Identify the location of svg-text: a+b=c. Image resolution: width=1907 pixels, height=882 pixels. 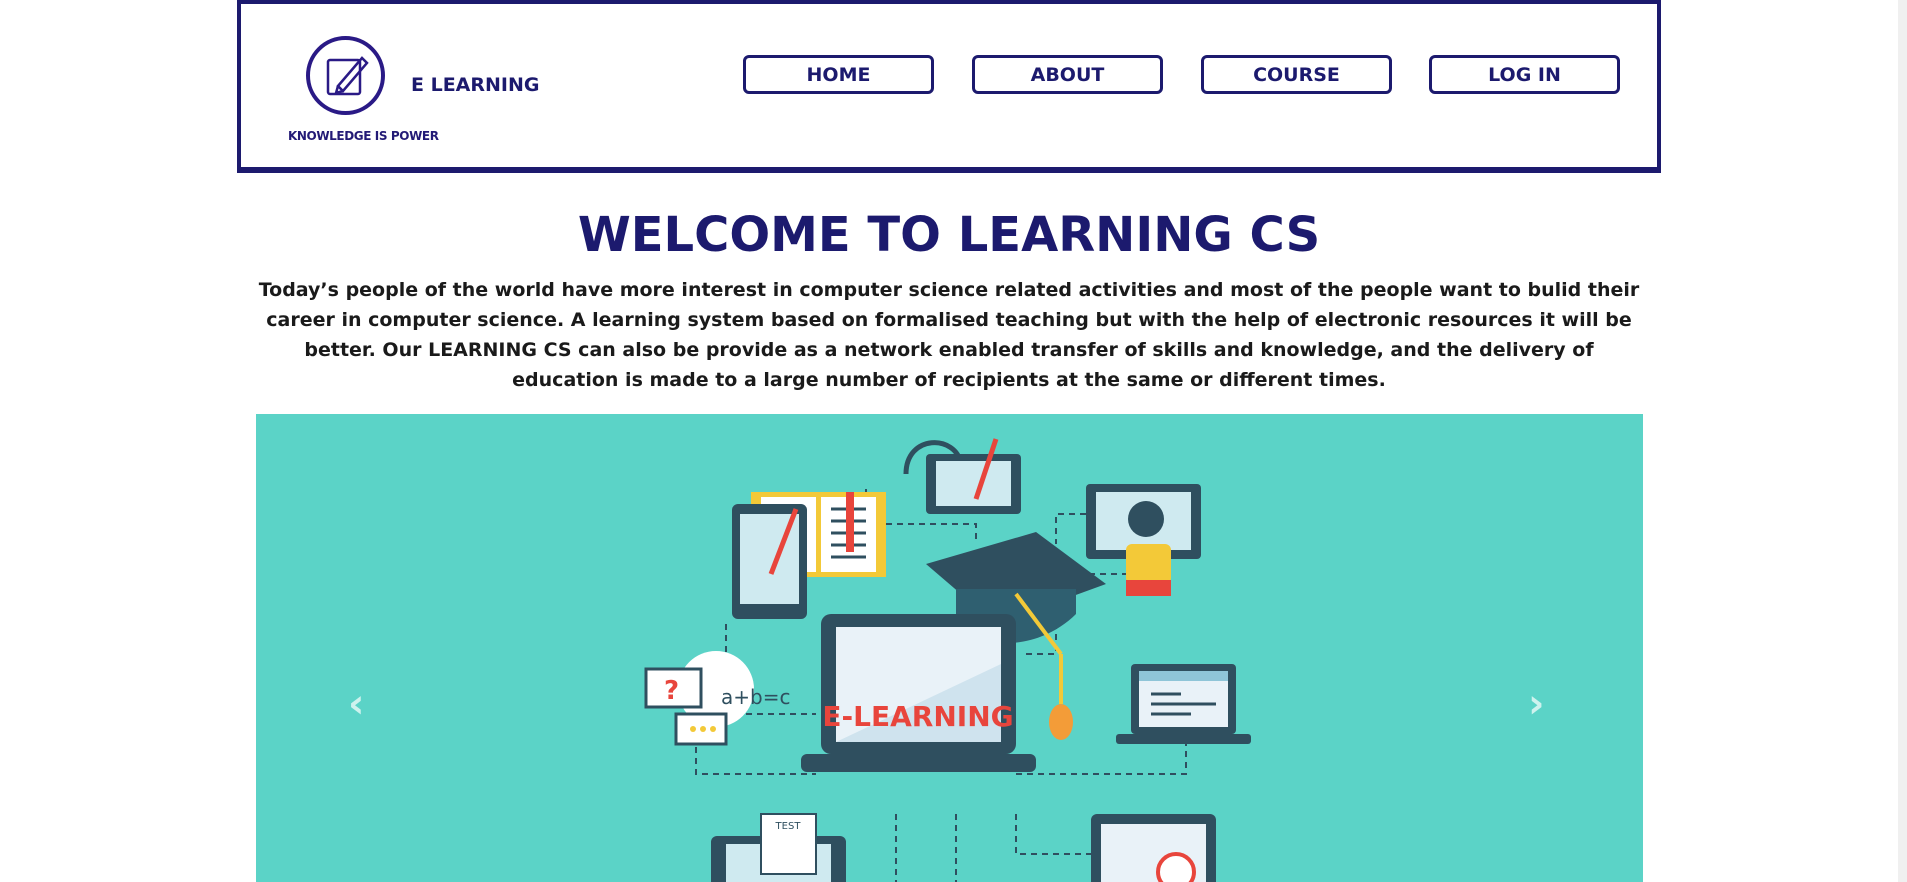
(755, 697).